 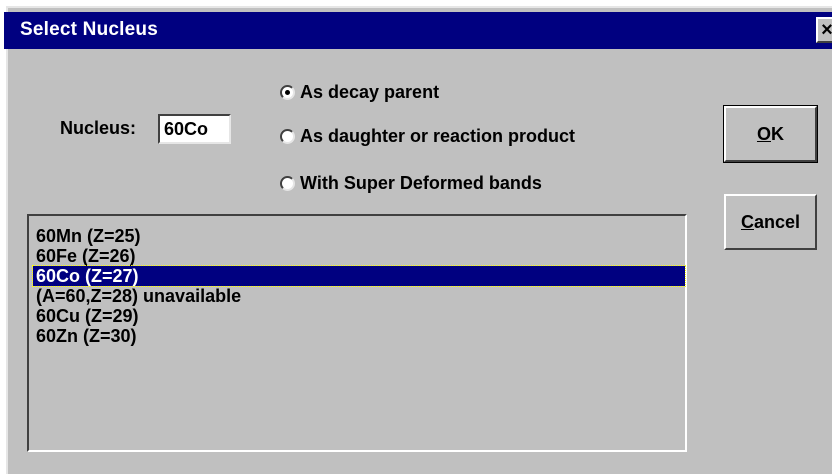 What do you see at coordinates (359, 316) in the screenshot?
I see `list-item: 60Cu (Z=29)` at bounding box center [359, 316].